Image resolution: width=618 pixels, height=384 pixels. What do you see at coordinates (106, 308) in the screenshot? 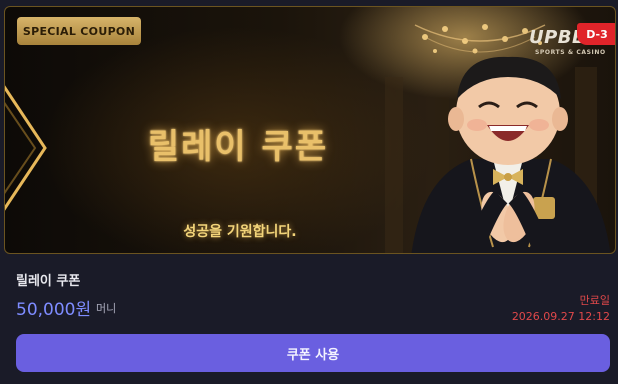
I see `coupon-amount-unit: 머니` at bounding box center [106, 308].